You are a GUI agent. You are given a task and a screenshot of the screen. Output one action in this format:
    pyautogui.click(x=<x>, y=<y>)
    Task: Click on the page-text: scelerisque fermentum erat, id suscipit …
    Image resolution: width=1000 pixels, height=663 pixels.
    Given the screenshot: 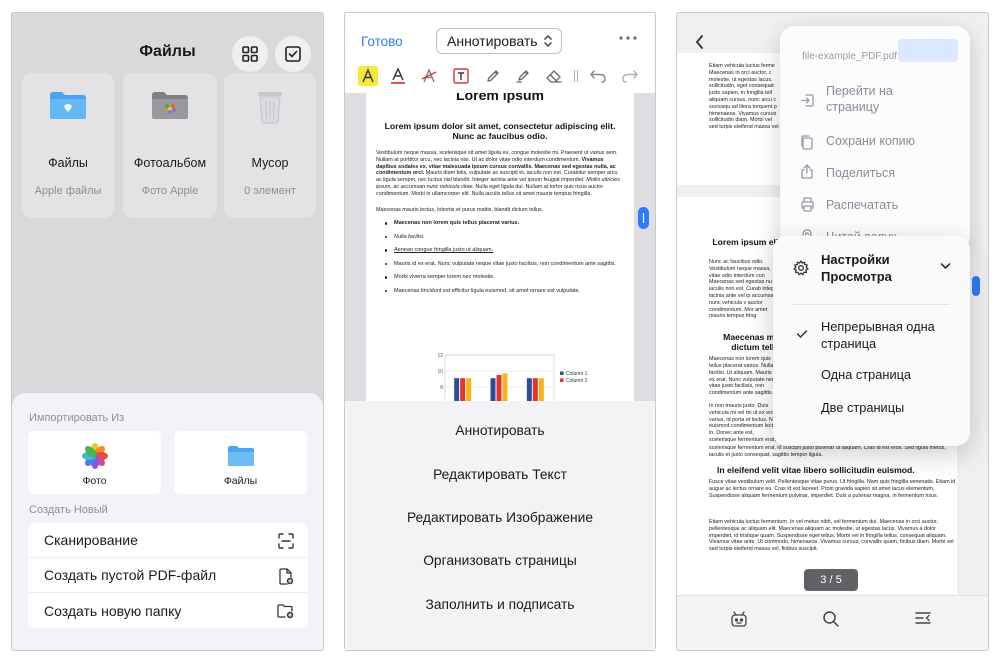 What is the action you would take?
    pyautogui.click(x=827, y=451)
    